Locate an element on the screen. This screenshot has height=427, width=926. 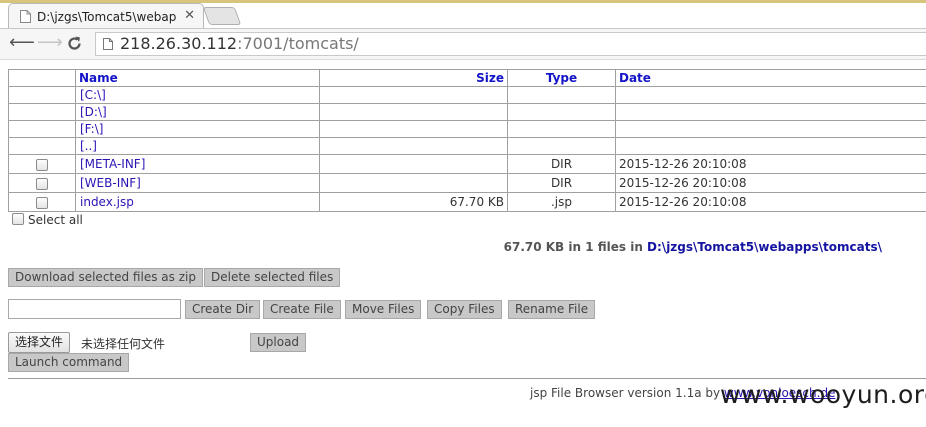
drive-link-f: [F:\] is located at coordinates (91, 129).